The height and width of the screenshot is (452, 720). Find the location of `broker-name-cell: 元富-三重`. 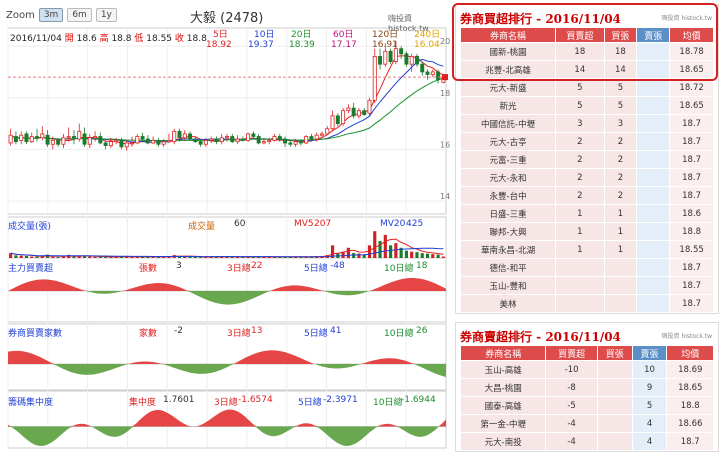

broker-name-cell: 元富-三重 is located at coordinates (508, 159).